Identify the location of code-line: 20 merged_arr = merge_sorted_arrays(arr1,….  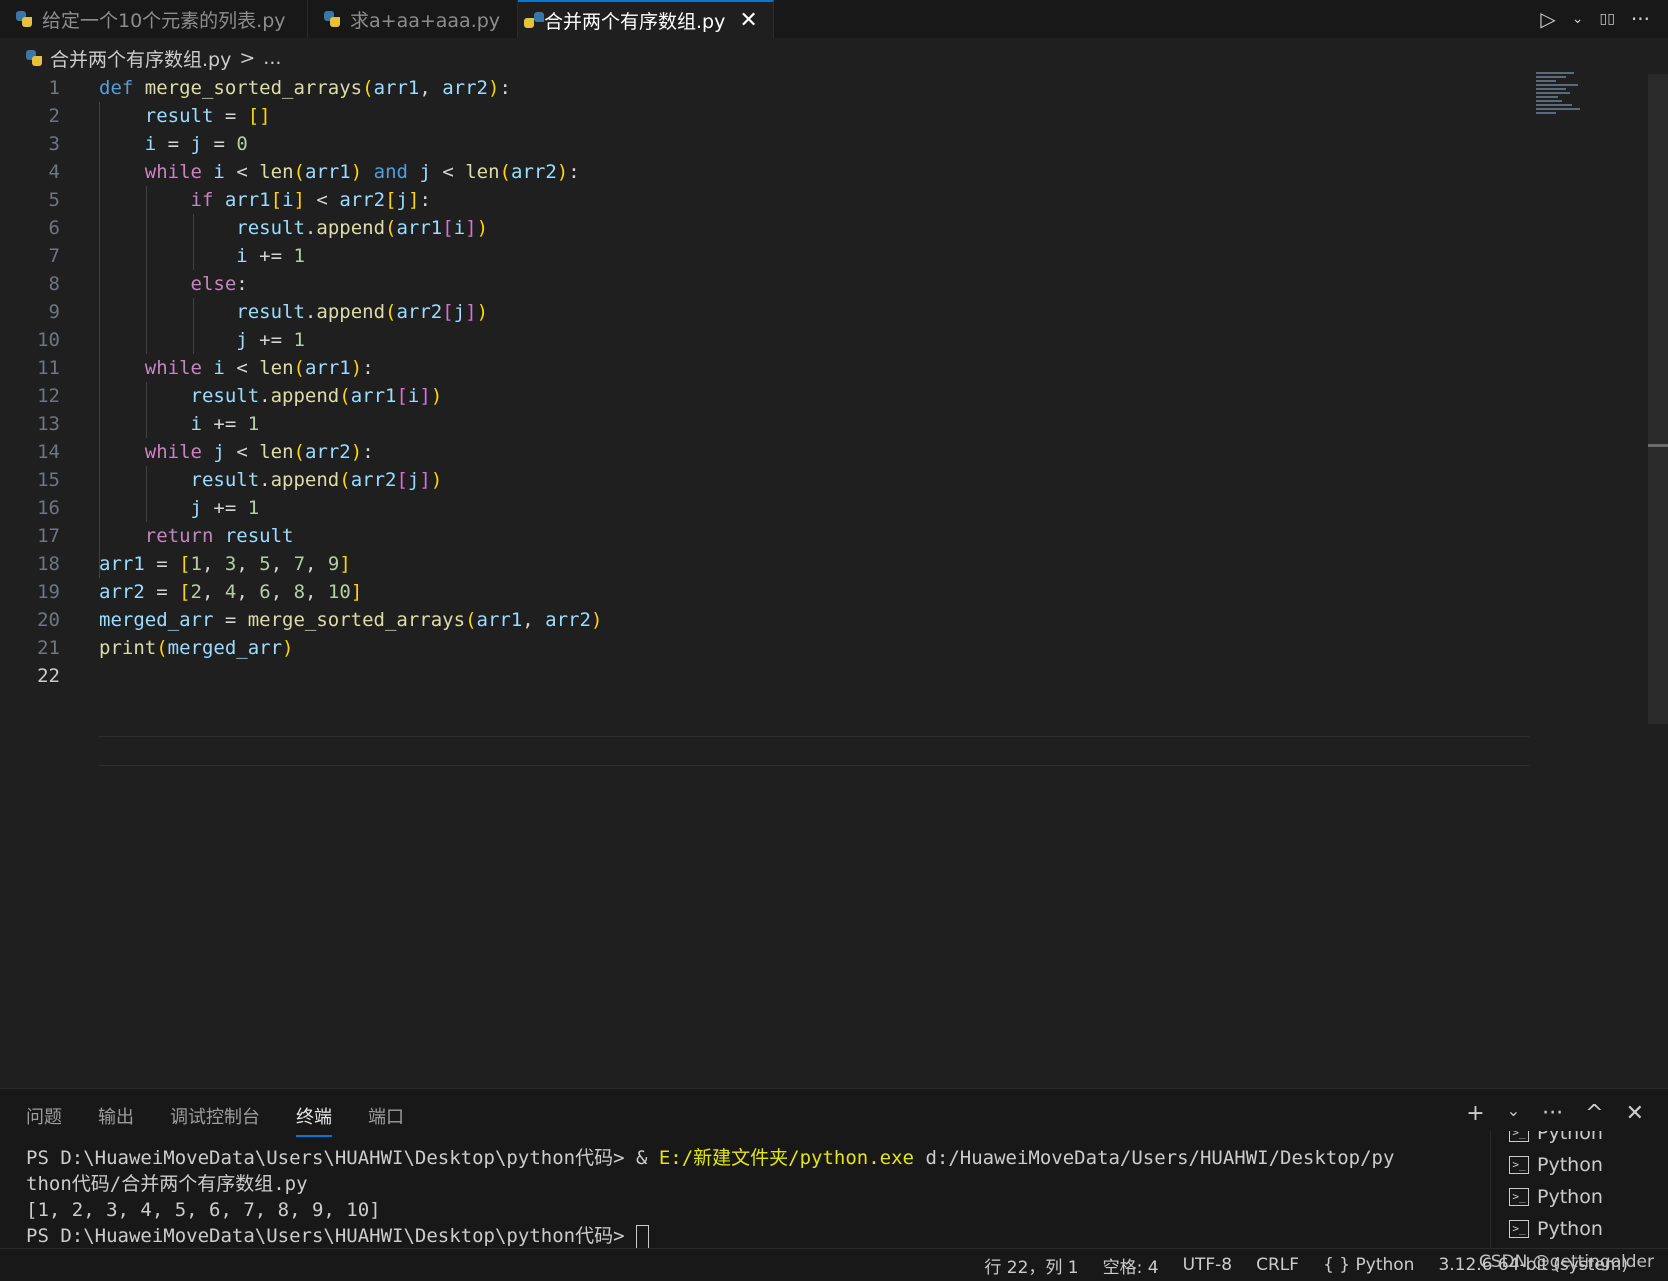
(774, 620).